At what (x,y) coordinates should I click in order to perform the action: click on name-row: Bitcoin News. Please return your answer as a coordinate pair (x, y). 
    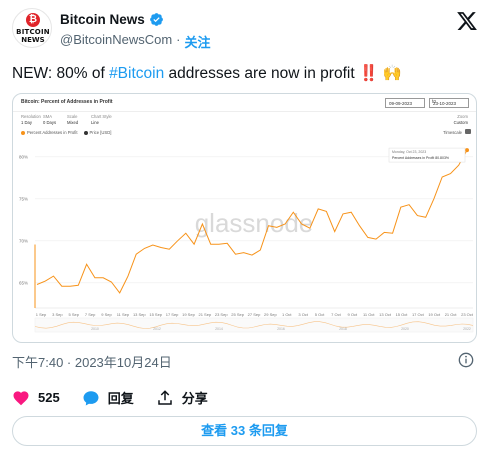
    Looking at the image, I should click on (112, 19).